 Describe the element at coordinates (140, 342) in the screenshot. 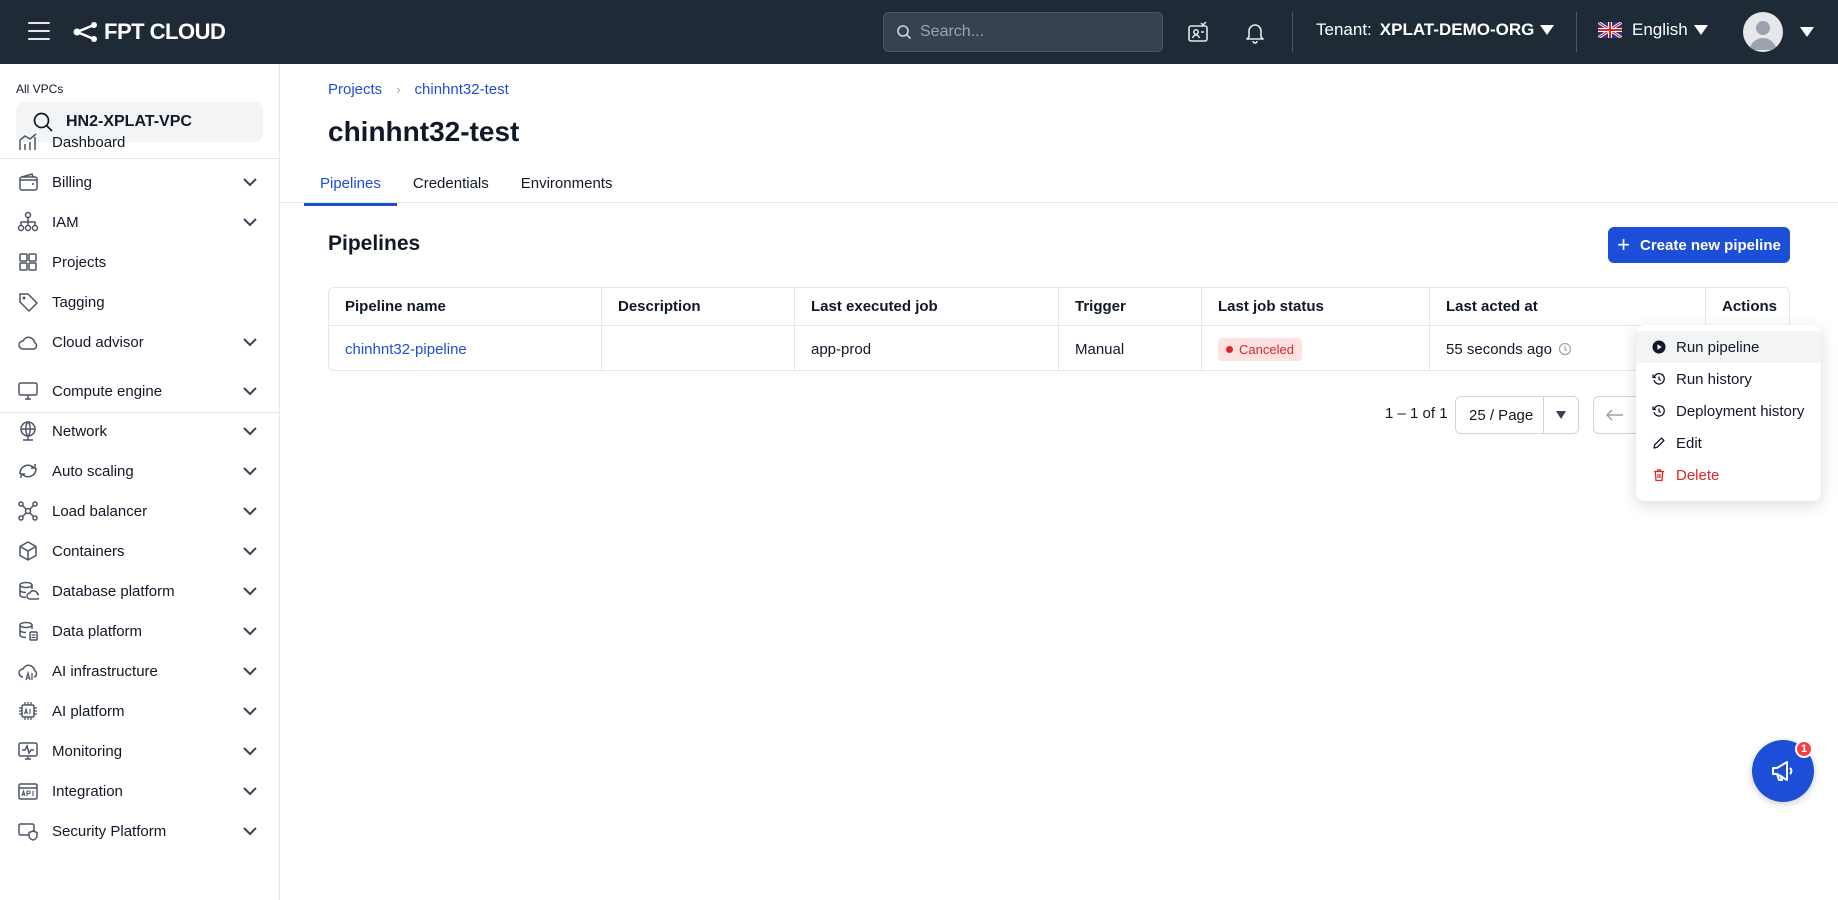

I see `sidebar-item-cloud-advisor: Cloud advisor` at that location.